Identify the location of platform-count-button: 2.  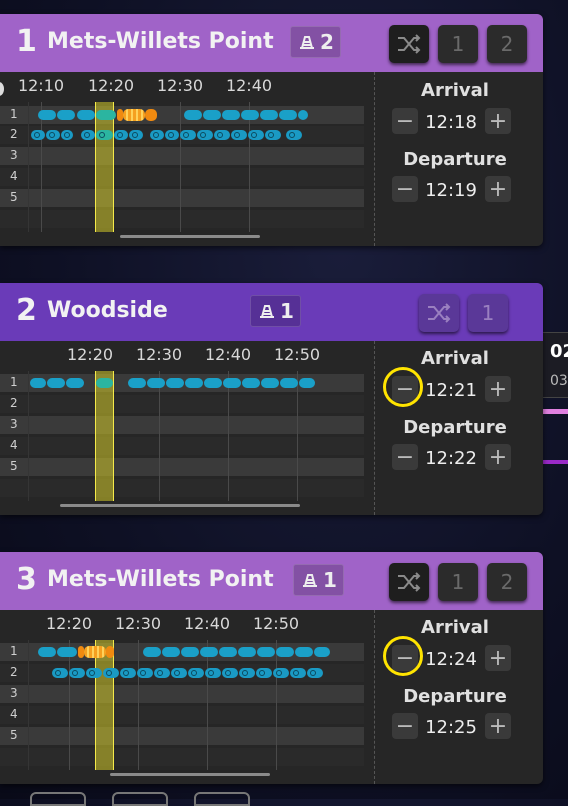
(315, 42).